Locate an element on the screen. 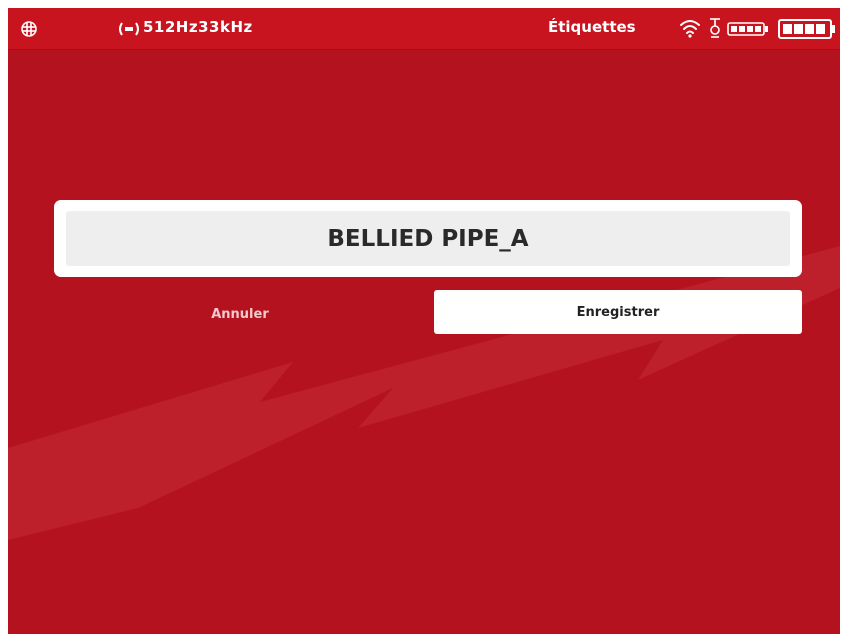  label-name-field: BELLIED PIPE_A is located at coordinates (428, 238).